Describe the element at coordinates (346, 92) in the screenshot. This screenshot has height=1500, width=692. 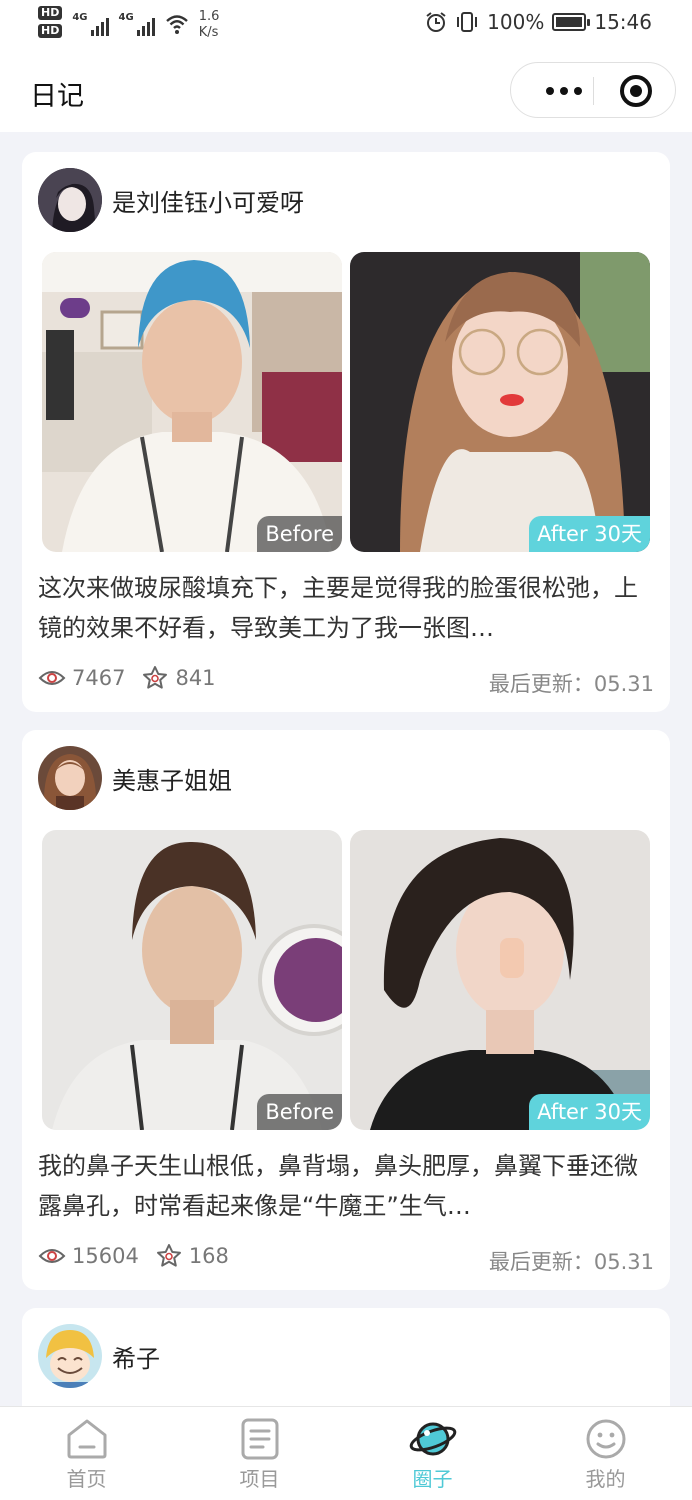
I see `nav-bar: 日记` at that location.